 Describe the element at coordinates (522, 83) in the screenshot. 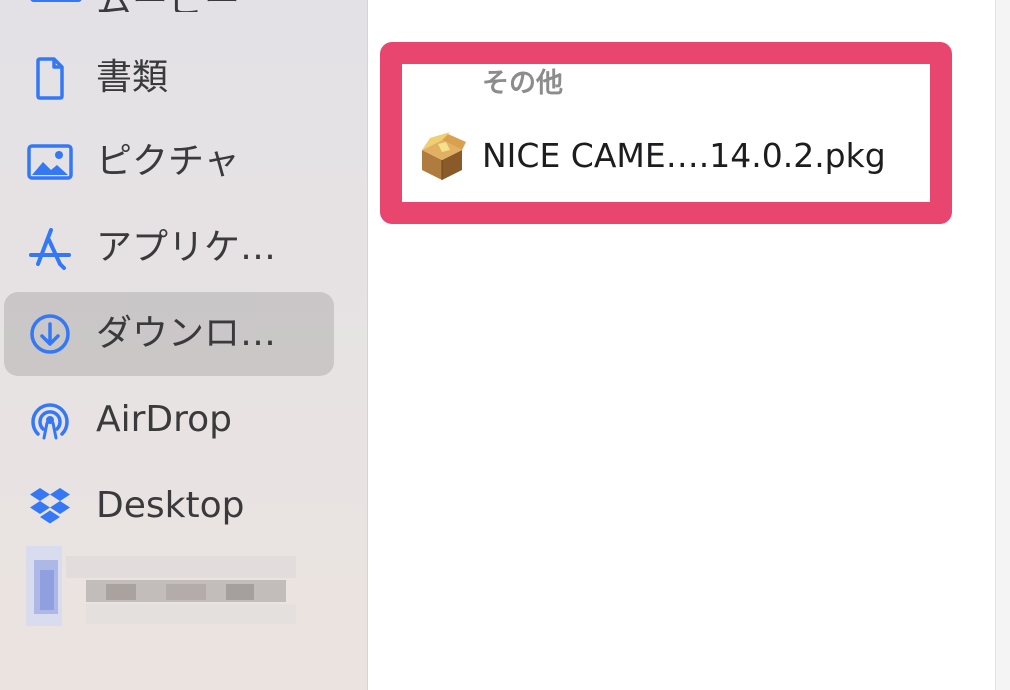

I see `section-header-other: その他` at that location.